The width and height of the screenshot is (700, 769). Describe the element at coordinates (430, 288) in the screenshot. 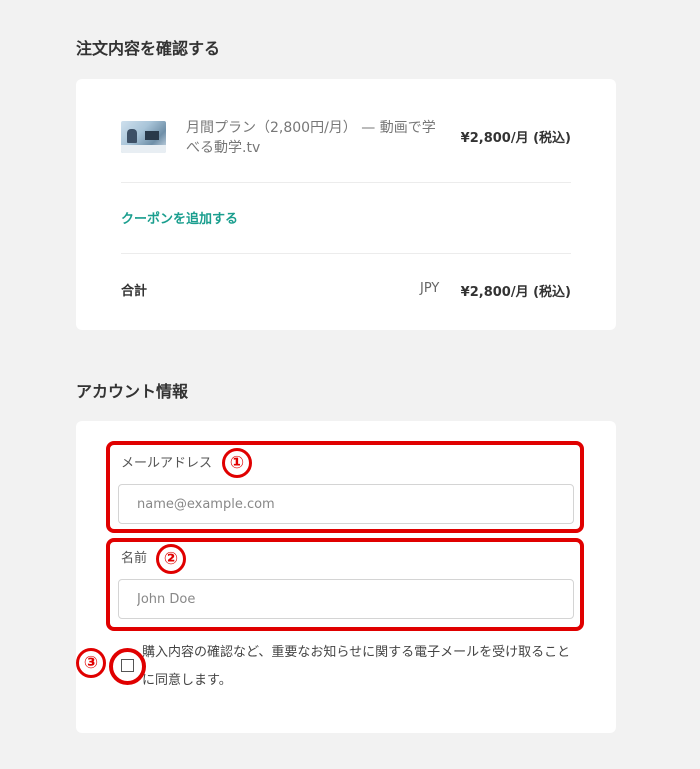

I see `total-currency: JPY` at that location.